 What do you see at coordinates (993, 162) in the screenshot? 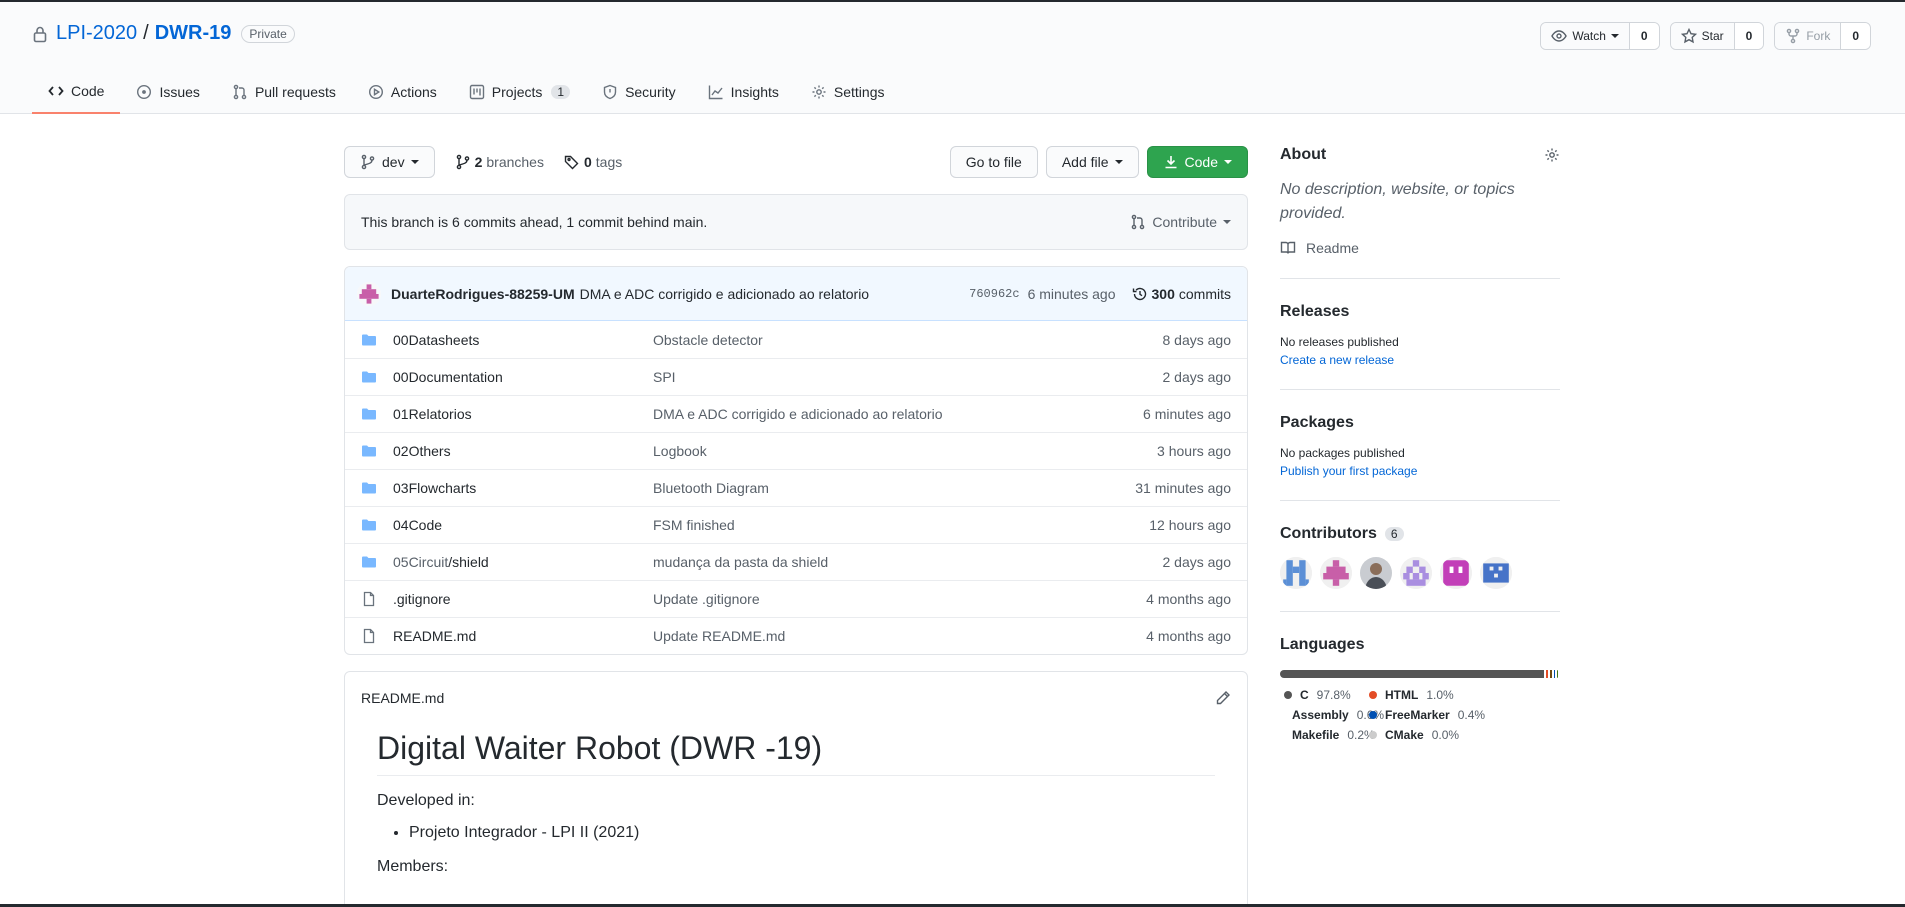
I see `go-to-file-button: Go to file` at bounding box center [993, 162].